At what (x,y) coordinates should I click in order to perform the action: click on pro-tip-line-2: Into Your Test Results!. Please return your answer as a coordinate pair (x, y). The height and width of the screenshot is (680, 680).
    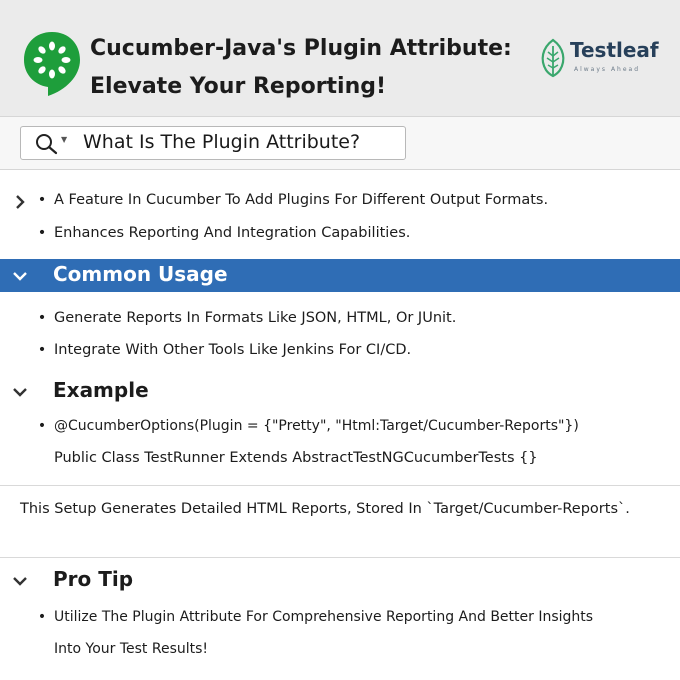
    Looking at the image, I should click on (131, 649).